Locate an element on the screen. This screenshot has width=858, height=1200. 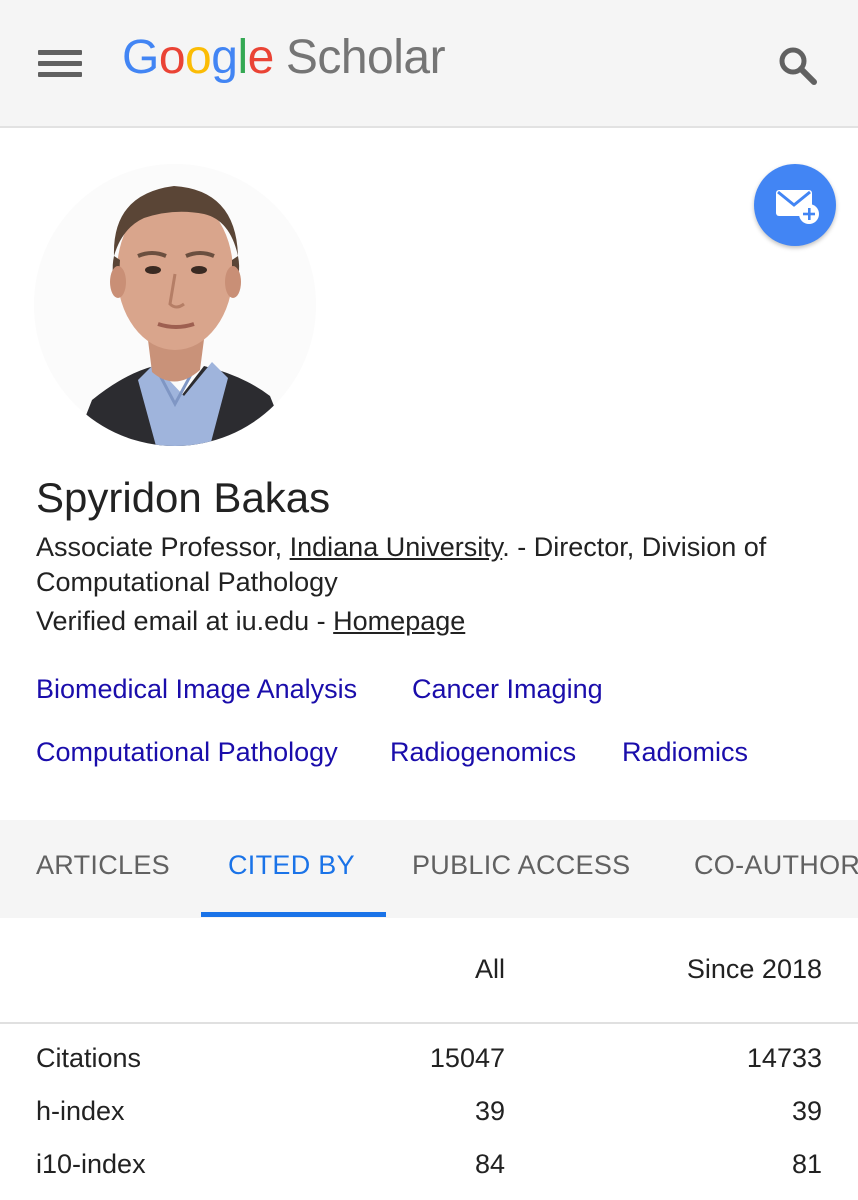
interest-link: Cancer Imaging is located at coordinates (507, 689).